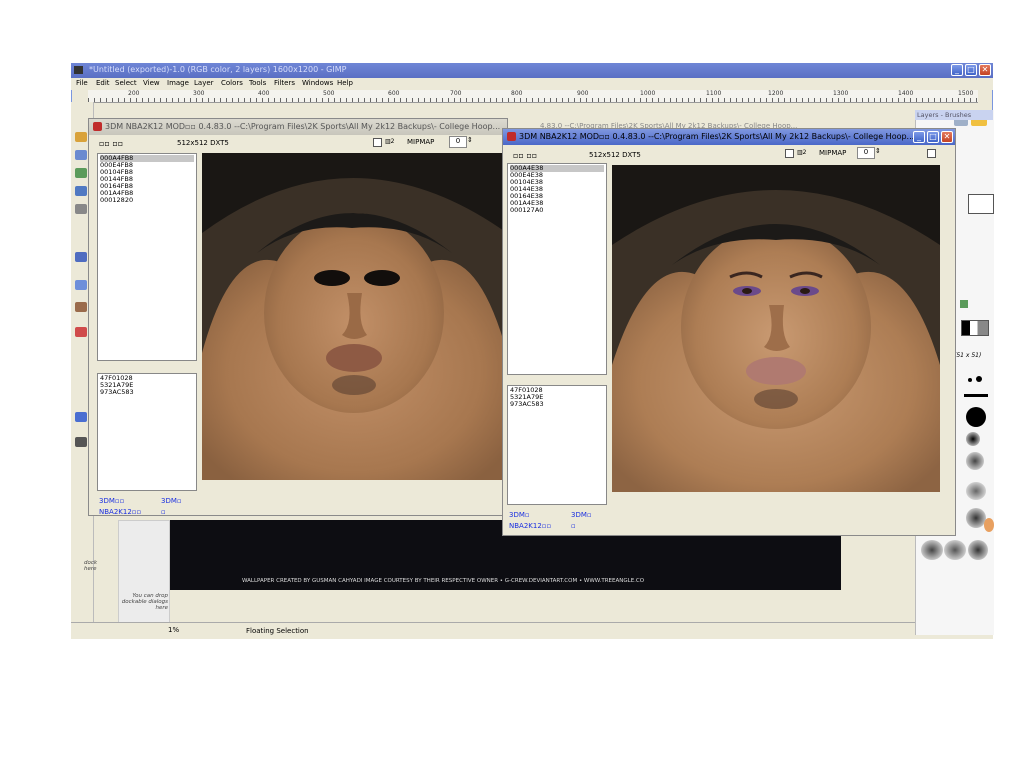 The image size is (1024, 768). I want to click on list-item: 000127A0, so click(557, 210).